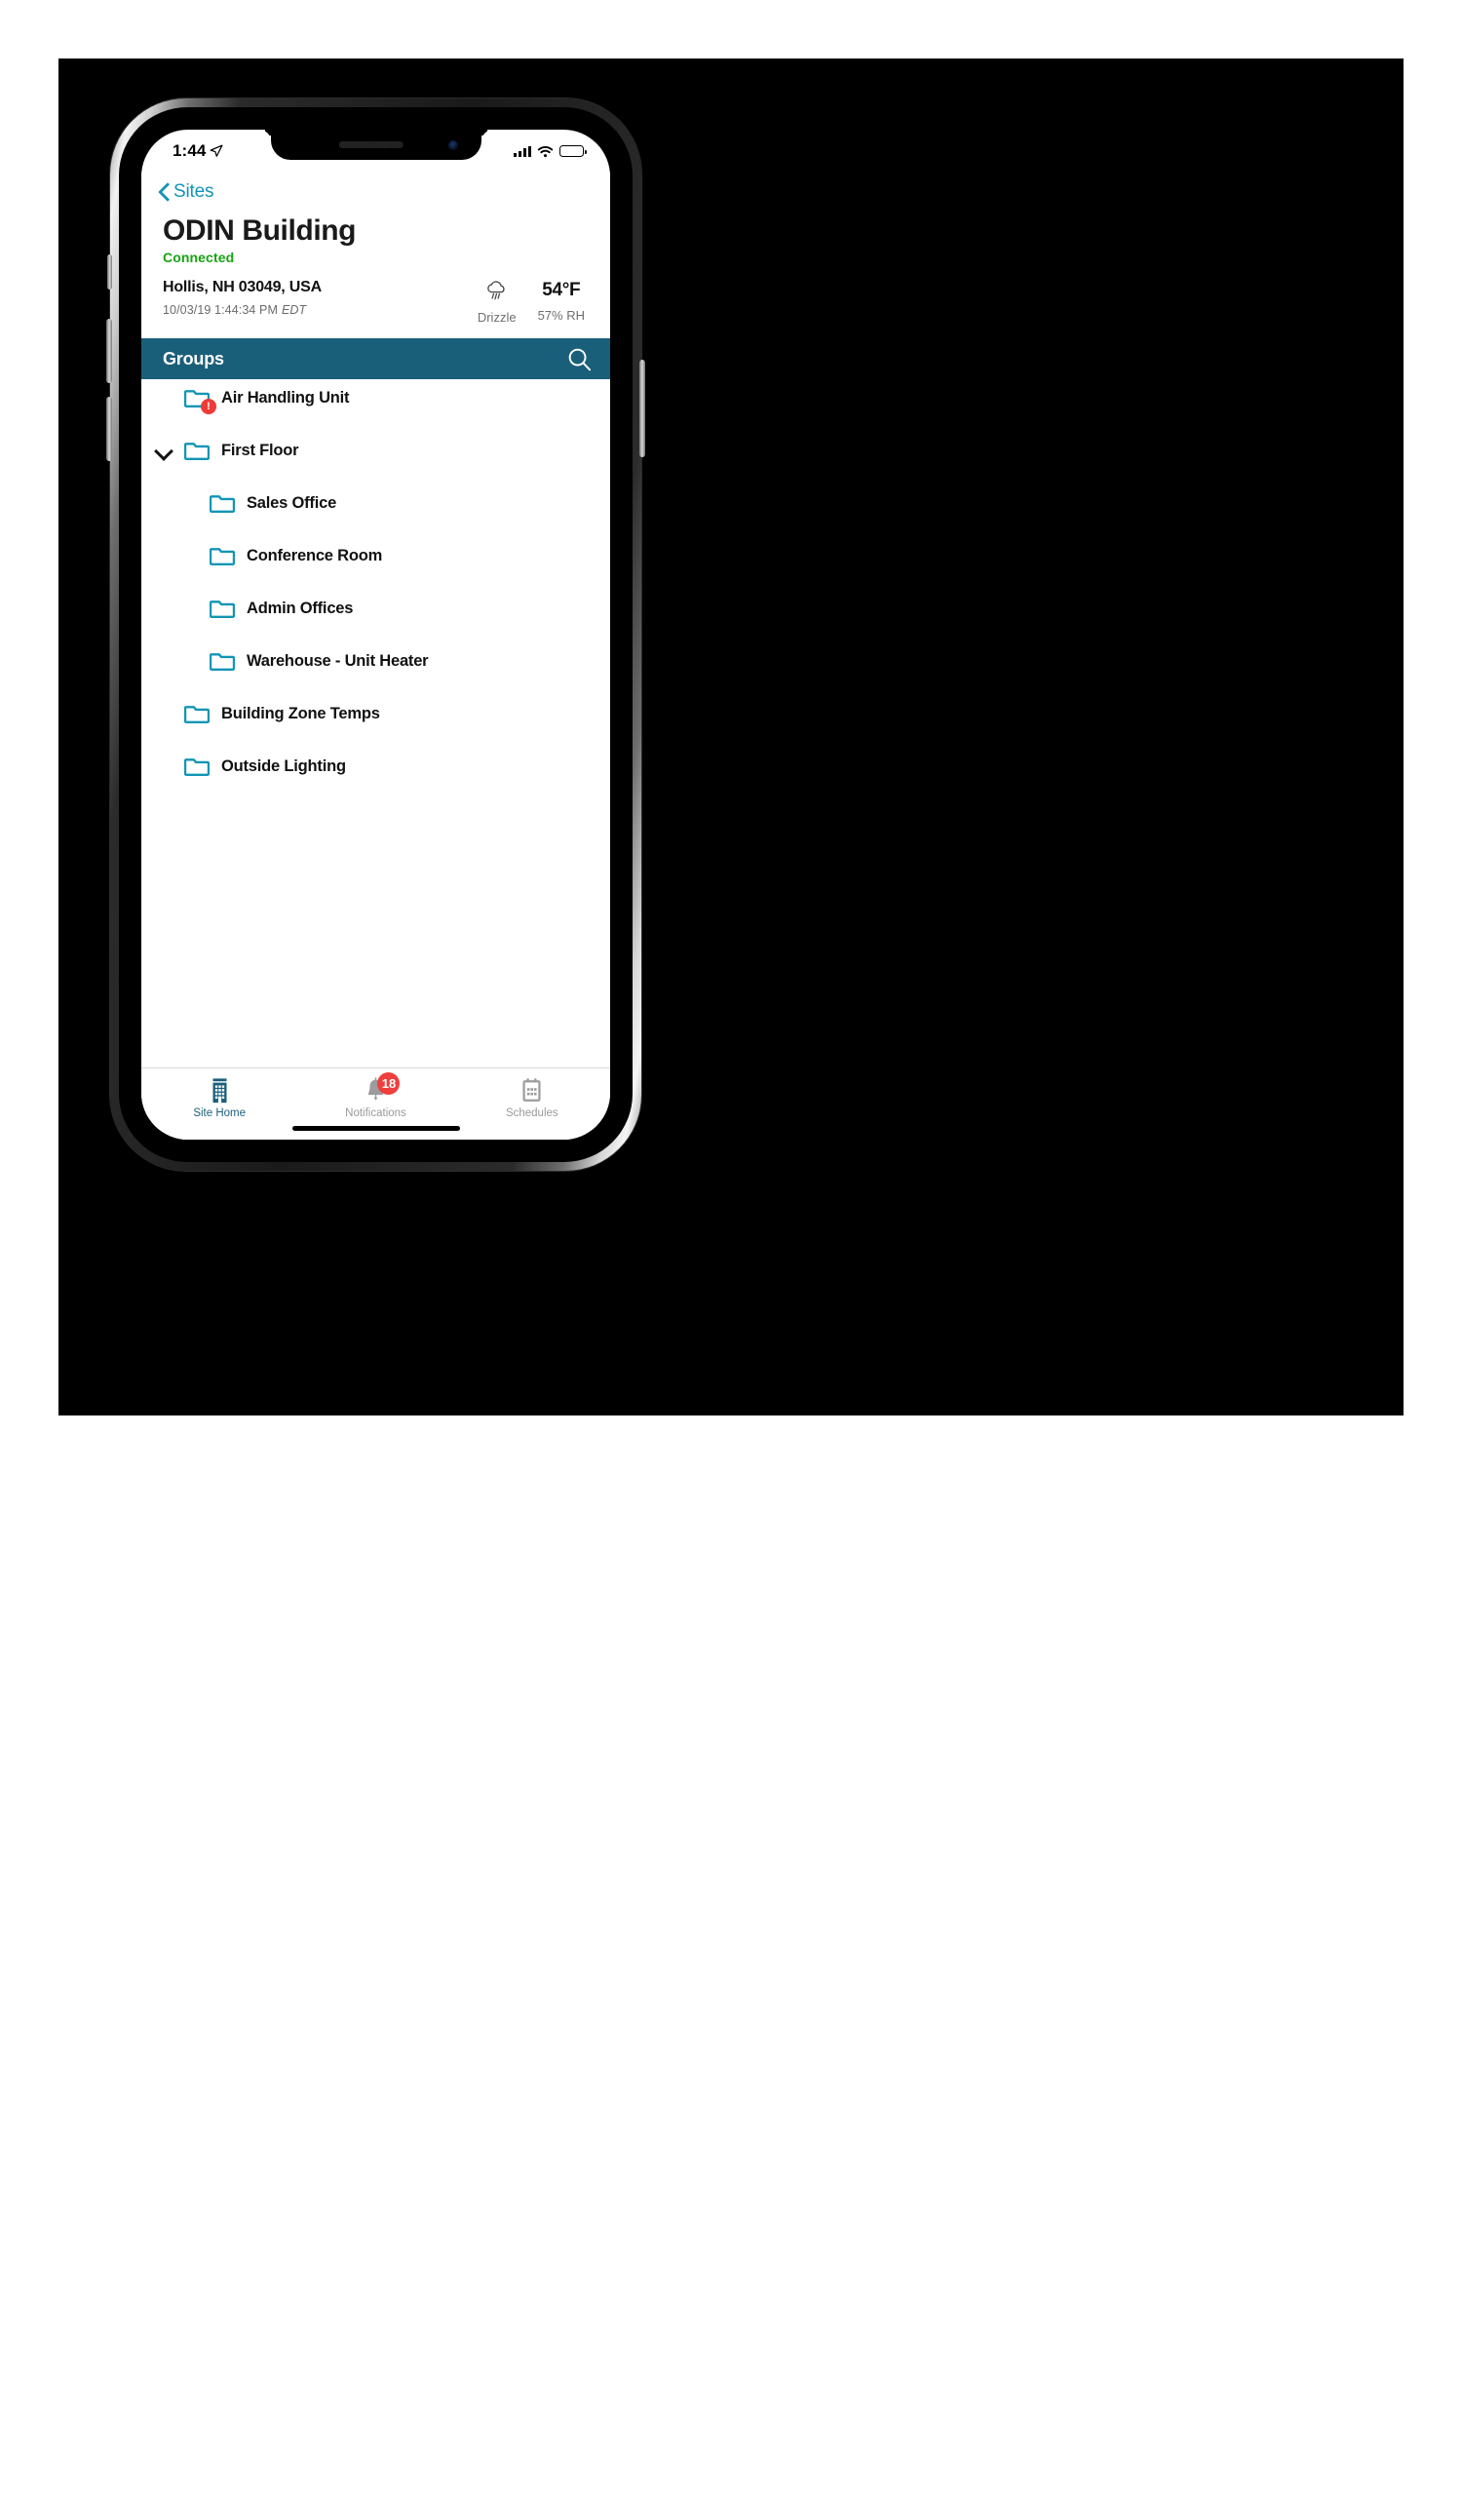  Describe the element at coordinates (389, 1083) in the screenshot. I see `notifications-badge: 18` at that location.